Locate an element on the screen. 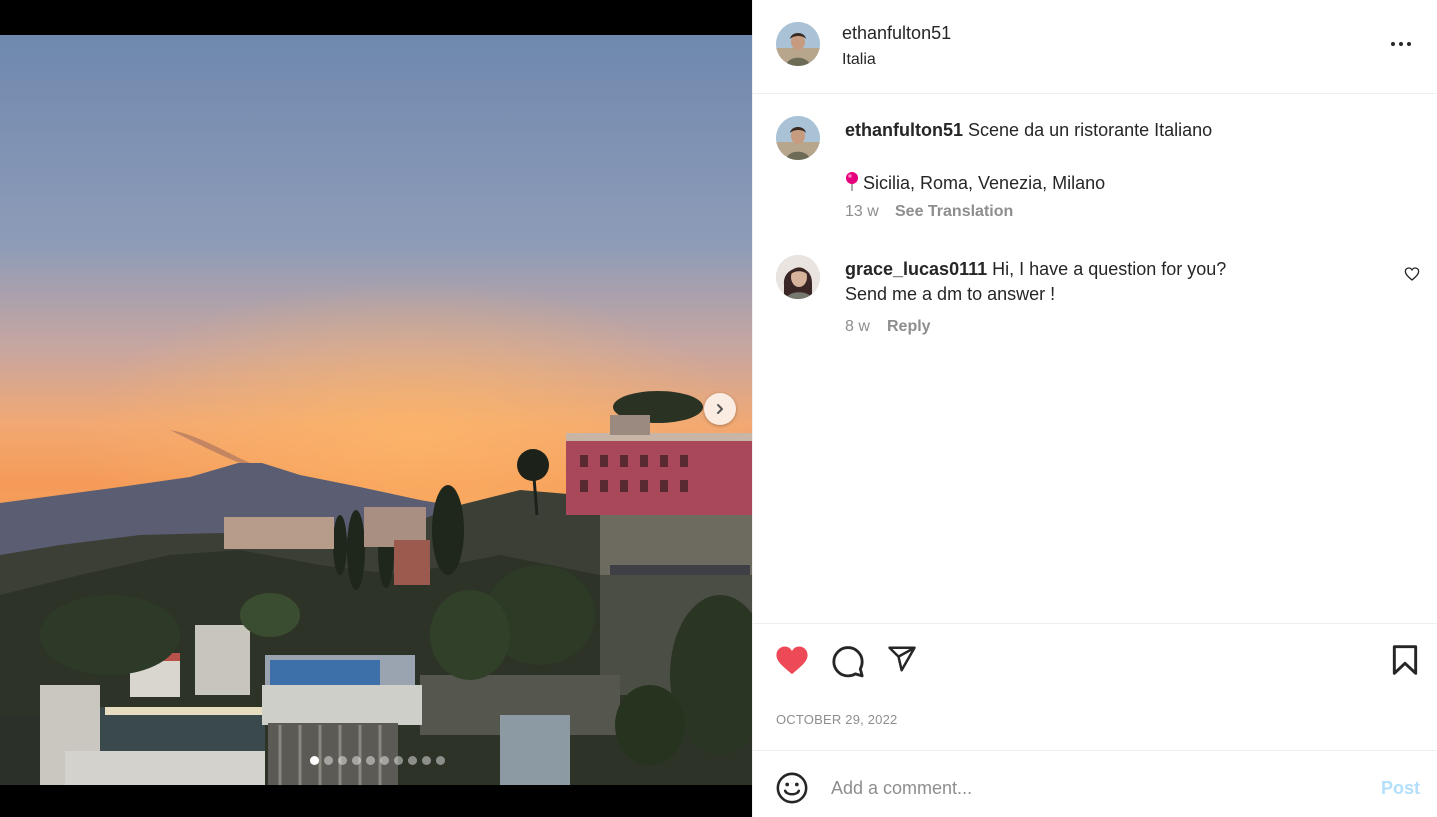 This screenshot has width=1437, height=817. author-avatar is located at coordinates (798, 44).